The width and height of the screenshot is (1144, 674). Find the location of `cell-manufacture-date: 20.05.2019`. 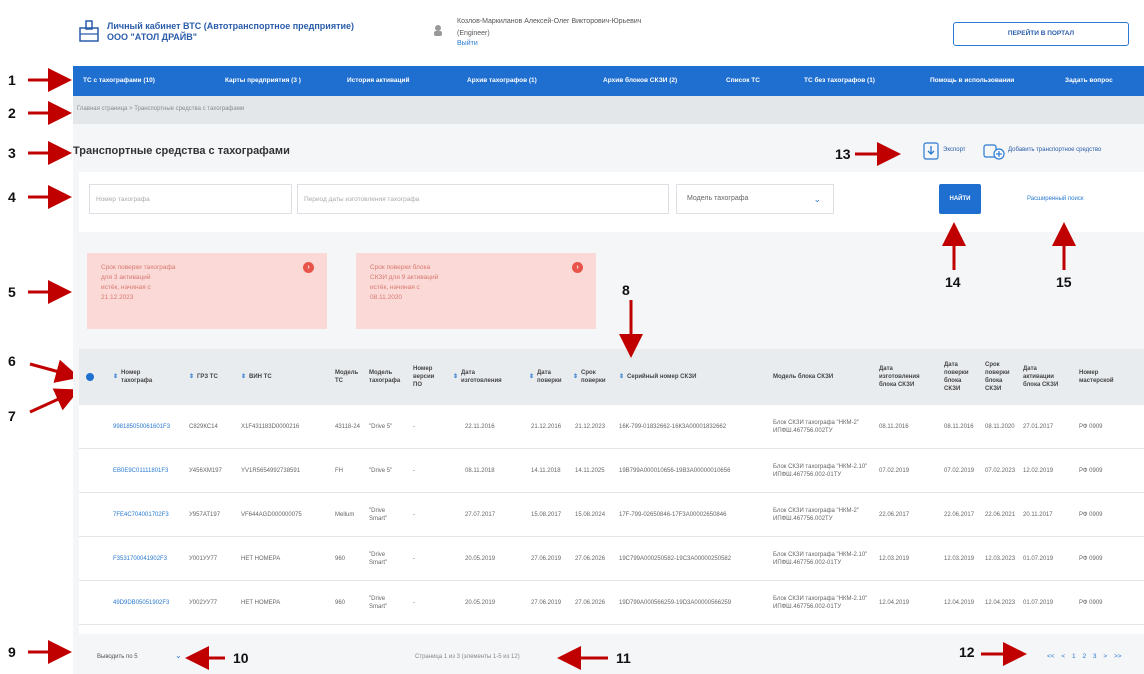

cell-manufacture-date: 20.05.2019 is located at coordinates (480, 603).